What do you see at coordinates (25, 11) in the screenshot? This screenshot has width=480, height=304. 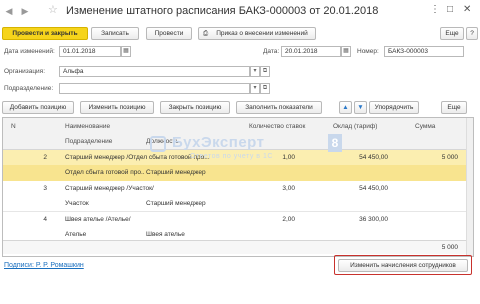 I see `arrow-right-icon: ▶` at bounding box center [25, 11].